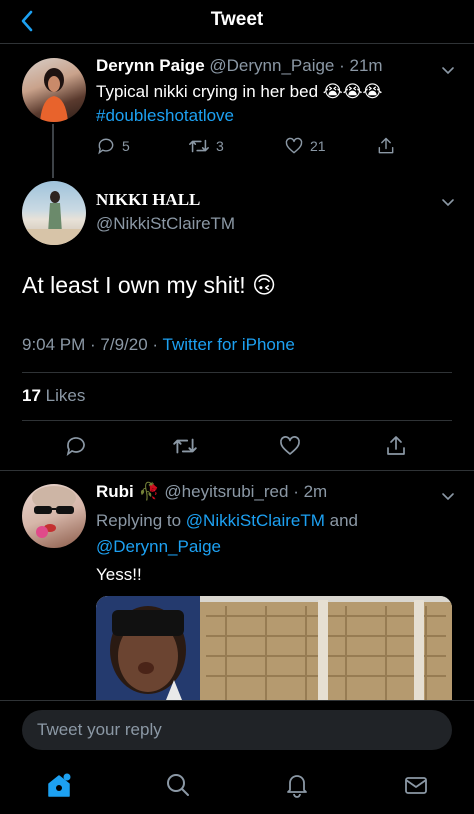 This screenshot has height=814, width=474. I want to click on tweet-time: 2m, so click(315, 491).